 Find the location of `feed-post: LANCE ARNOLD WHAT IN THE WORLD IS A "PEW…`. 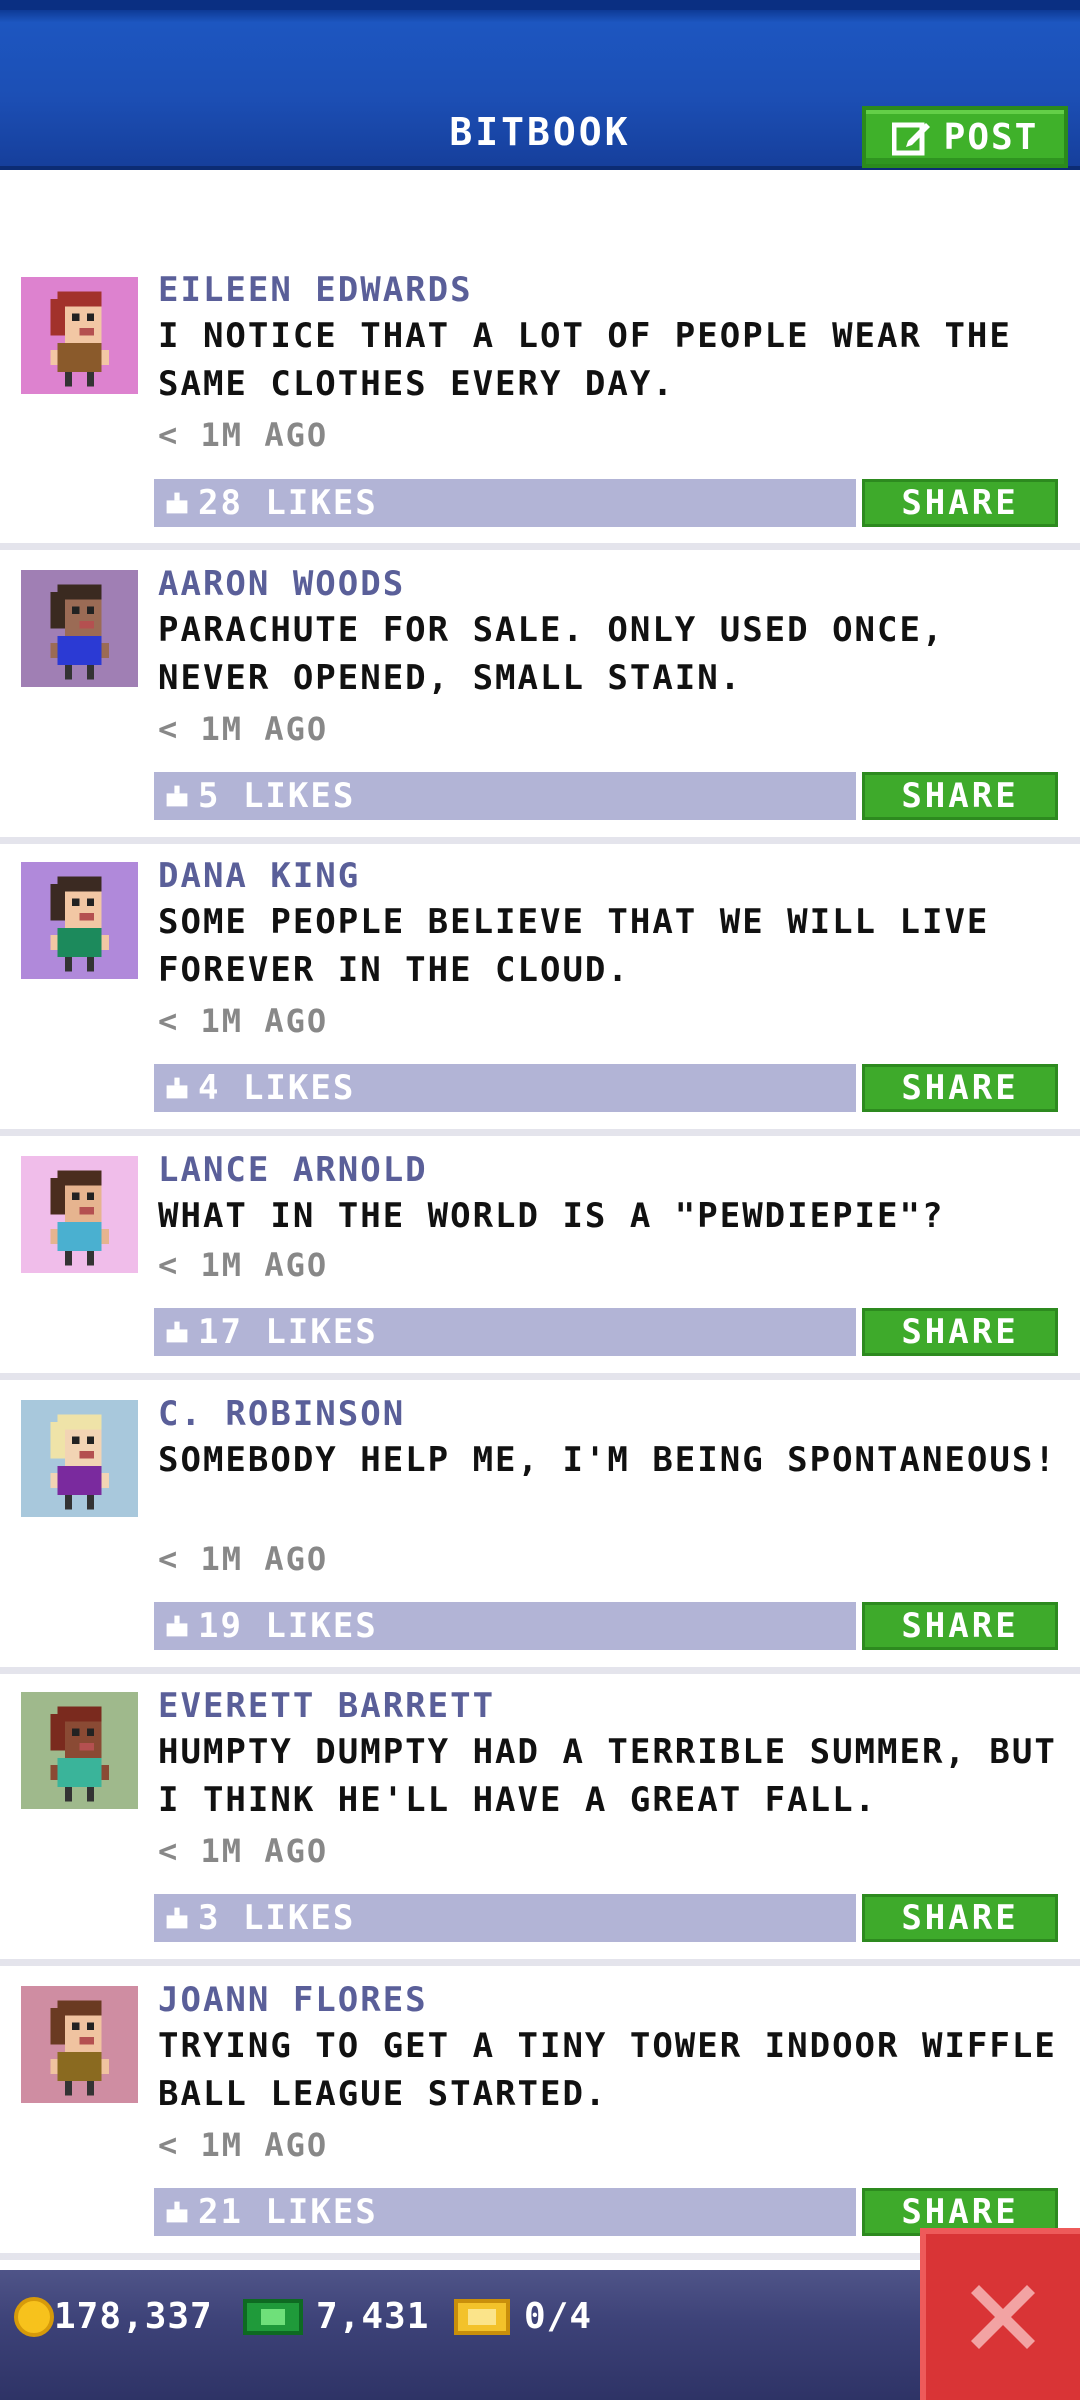

feed-post: LANCE ARNOLD WHAT IN THE WORLD IS A "PEW… is located at coordinates (540, 1258).